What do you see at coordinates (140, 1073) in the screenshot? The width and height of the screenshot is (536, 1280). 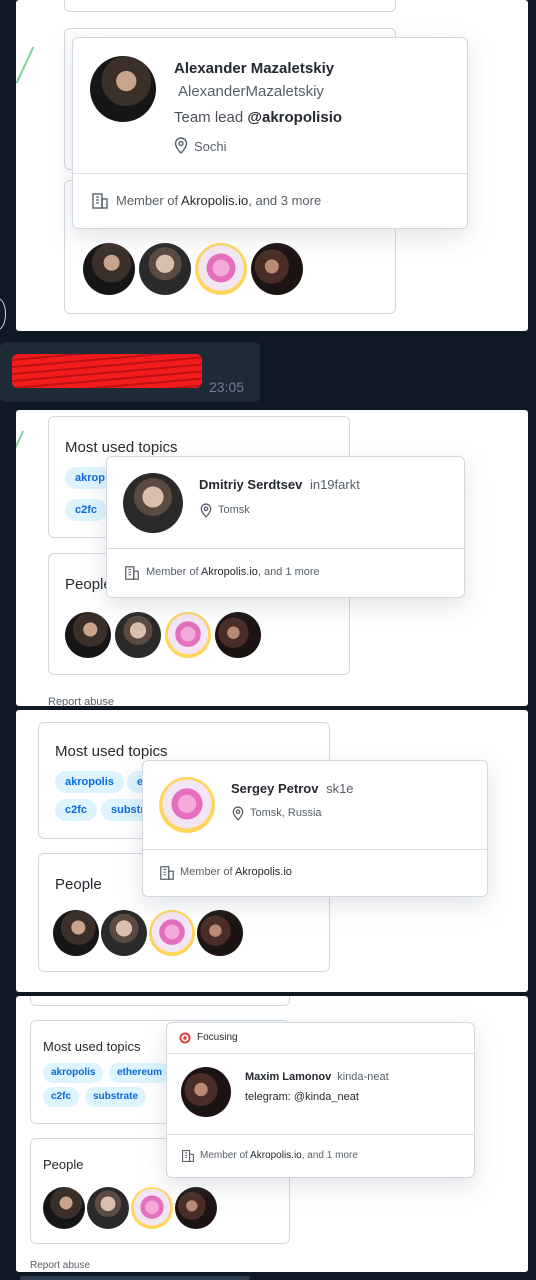 I see `topic-tag: ethereum` at bounding box center [140, 1073].